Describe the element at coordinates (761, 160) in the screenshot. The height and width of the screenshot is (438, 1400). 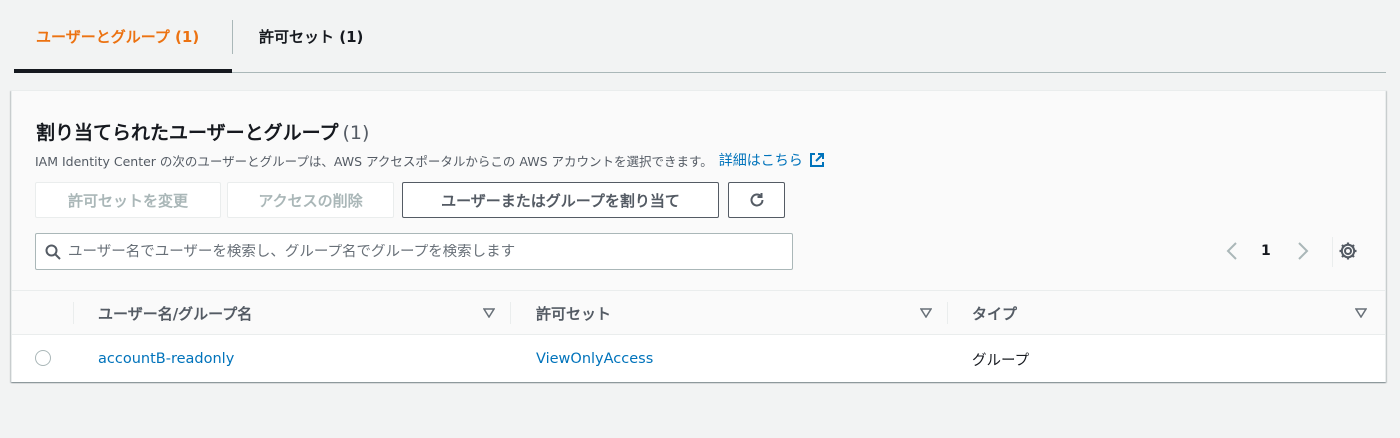
I see `learn-more-link: 詳細はこちら` at that location.